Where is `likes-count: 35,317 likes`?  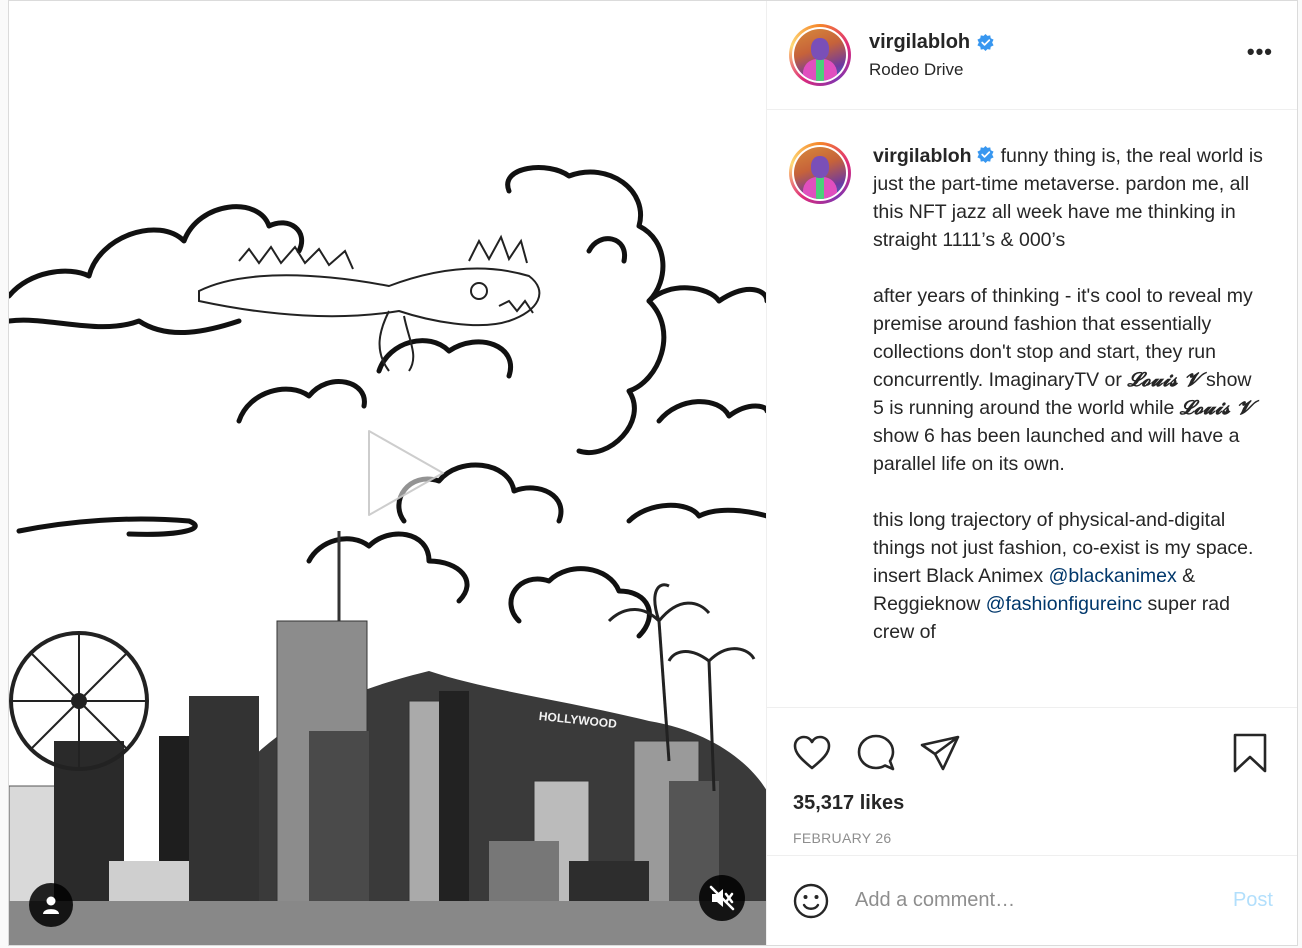
likes-count: 35,317 likes is located at coordinates (848, 803).